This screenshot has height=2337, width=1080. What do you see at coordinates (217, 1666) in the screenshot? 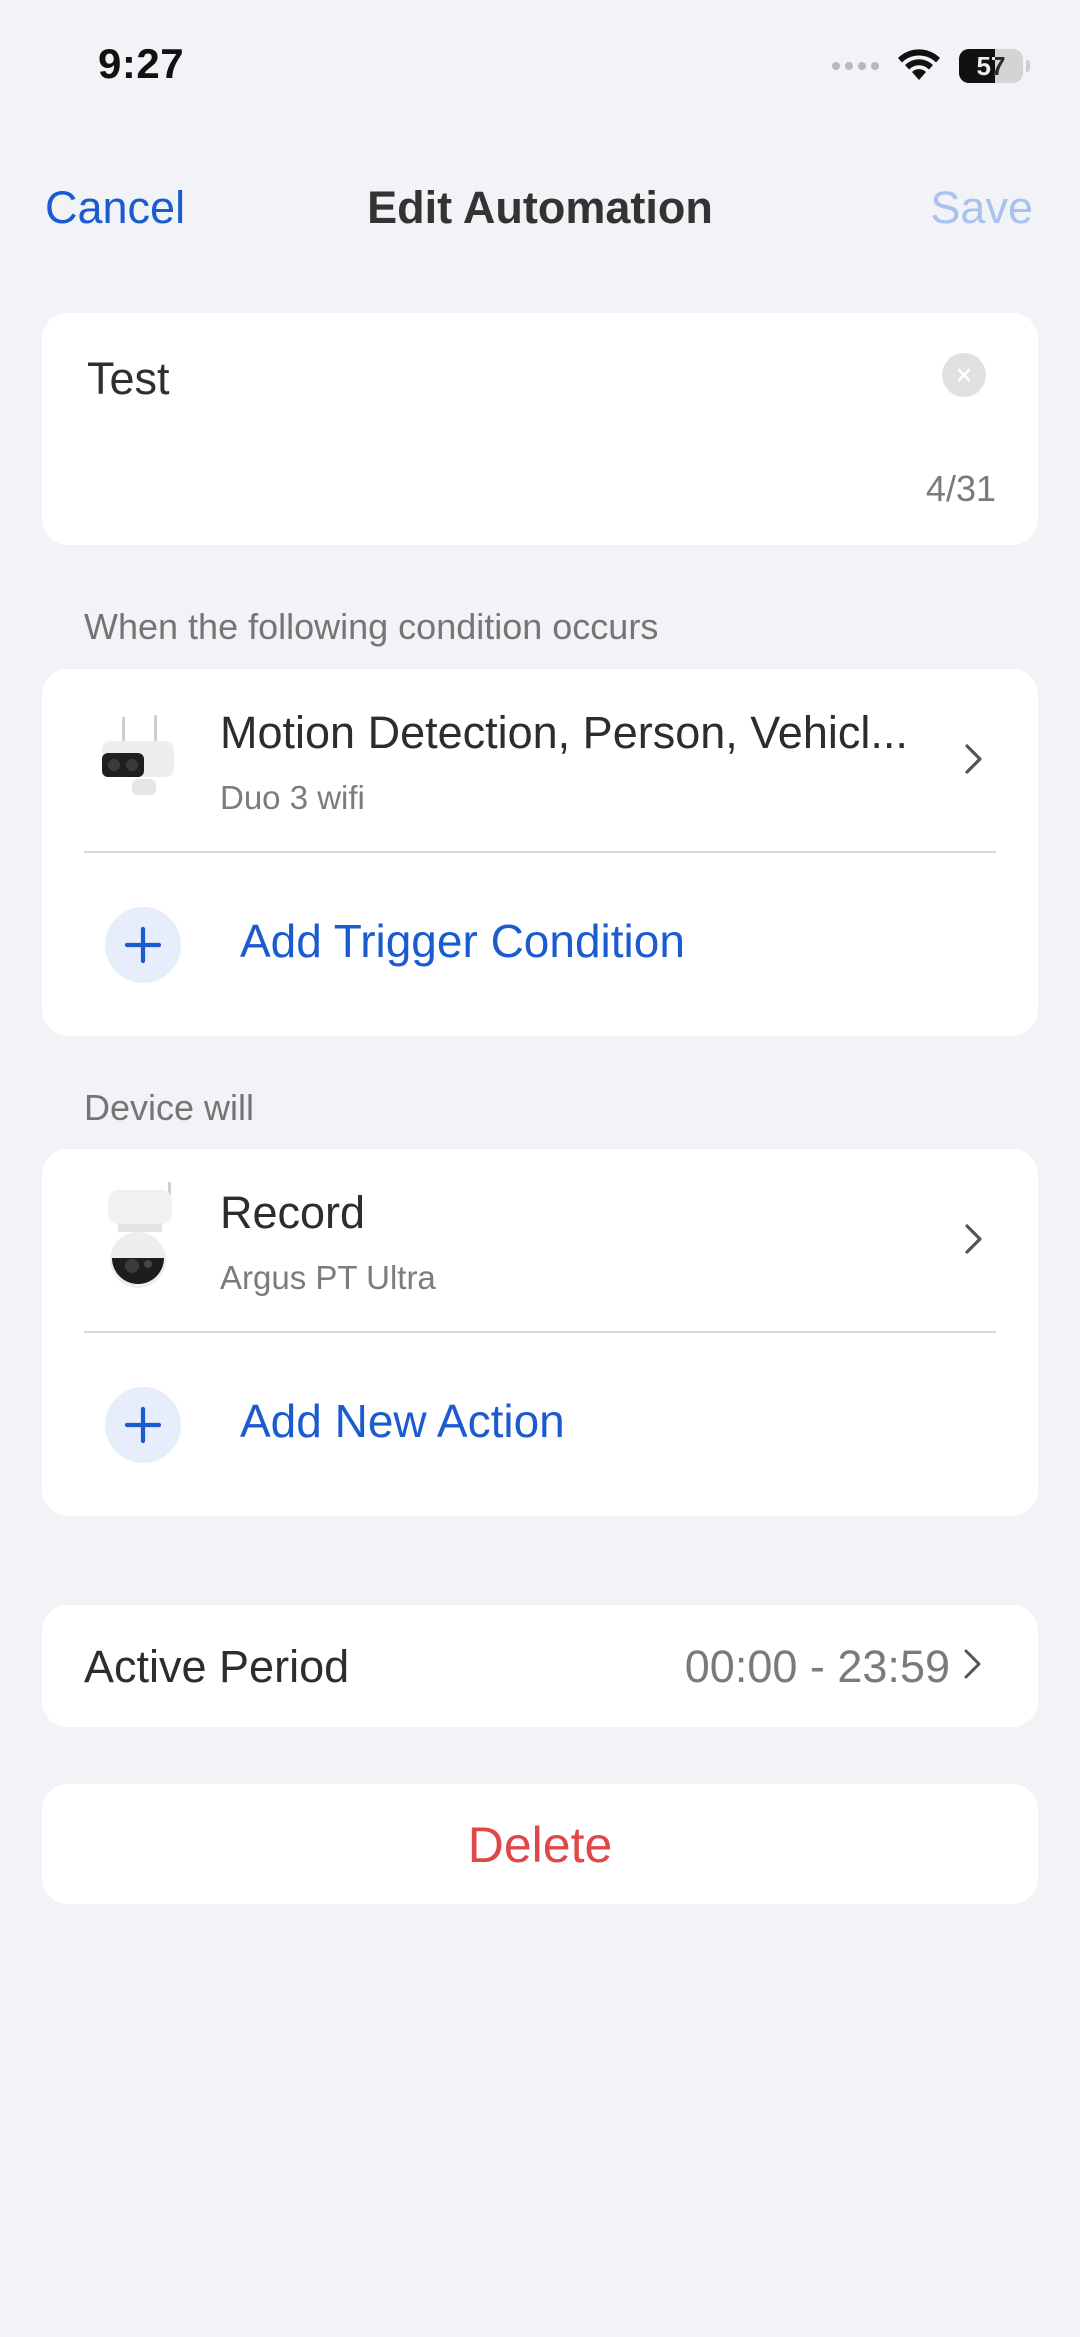
I see `active-period-label: Active Period` at bounding box center [217, 1666].